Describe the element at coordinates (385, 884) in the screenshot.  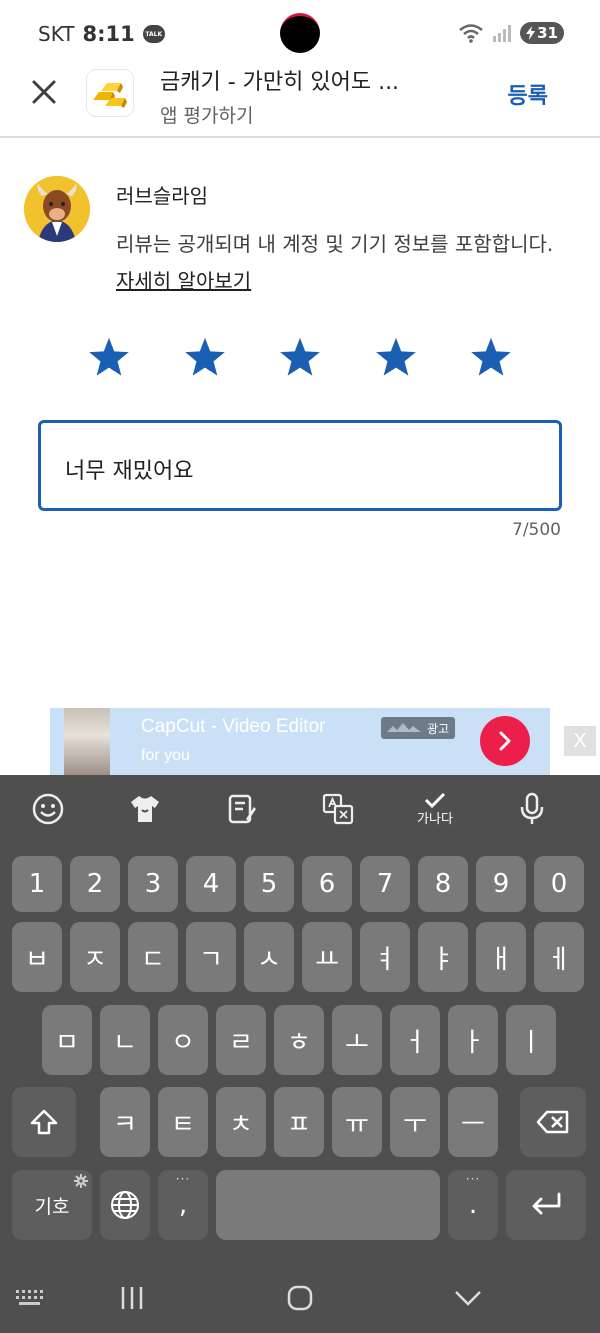
I see `key-7: 7` at that location.